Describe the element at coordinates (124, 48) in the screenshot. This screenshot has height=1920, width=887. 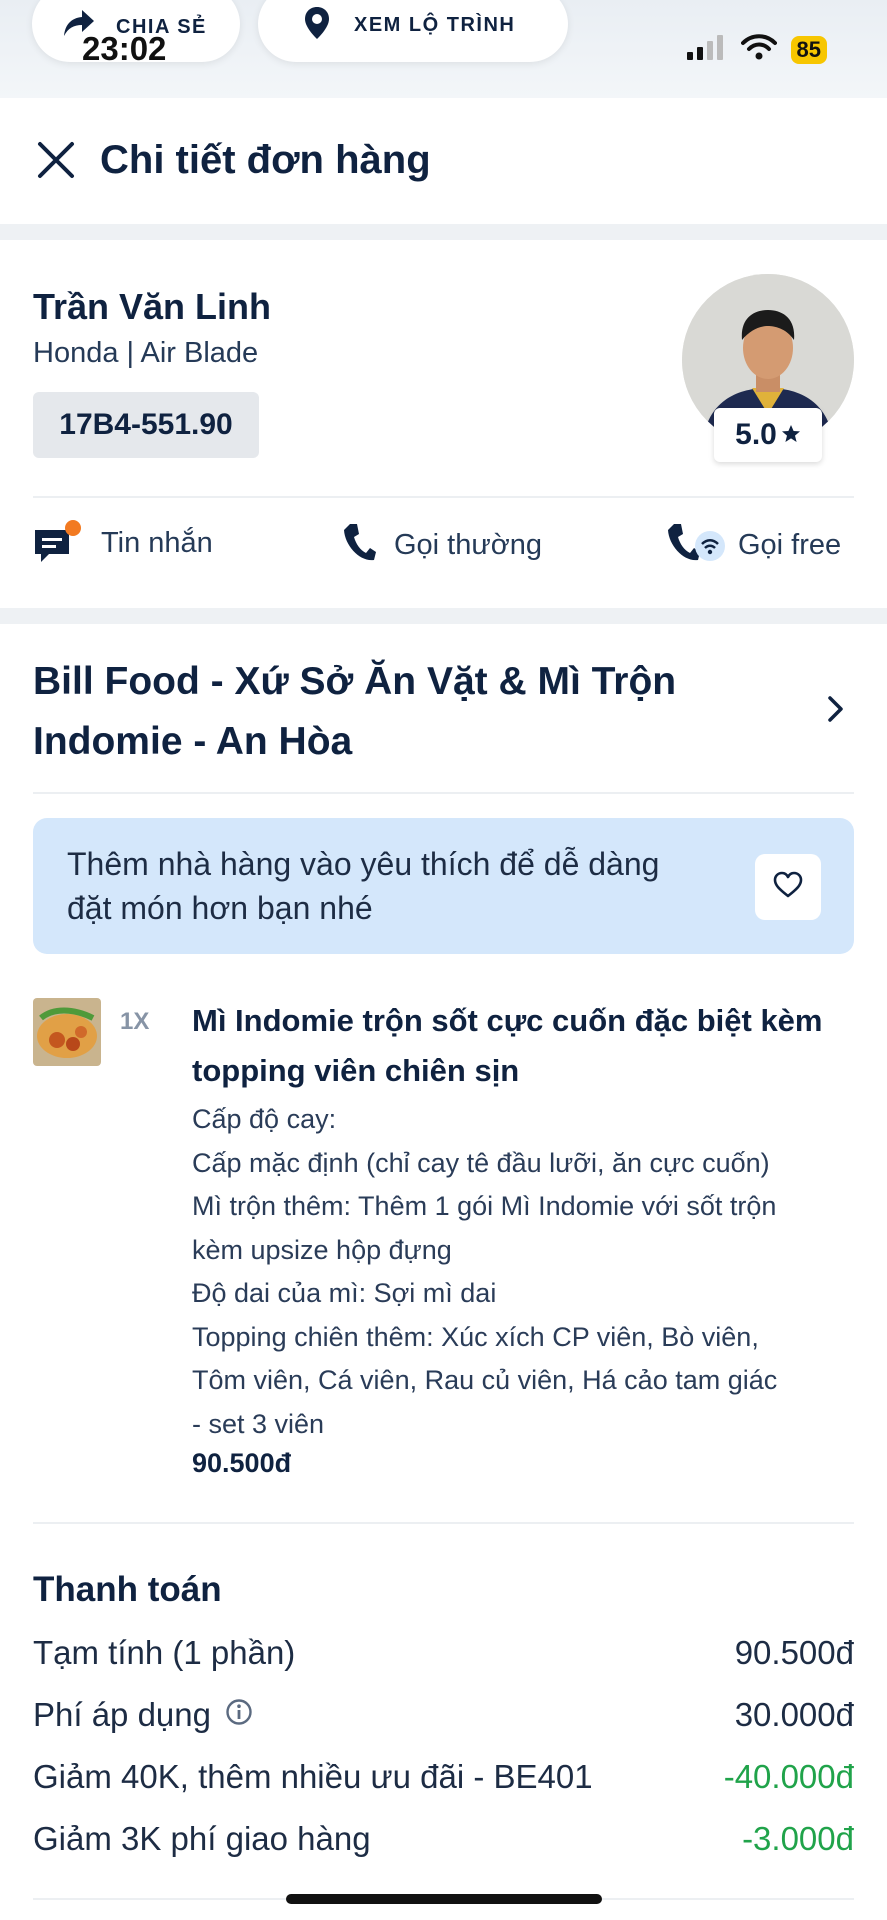
I see `status-time: 23:02` at that location.